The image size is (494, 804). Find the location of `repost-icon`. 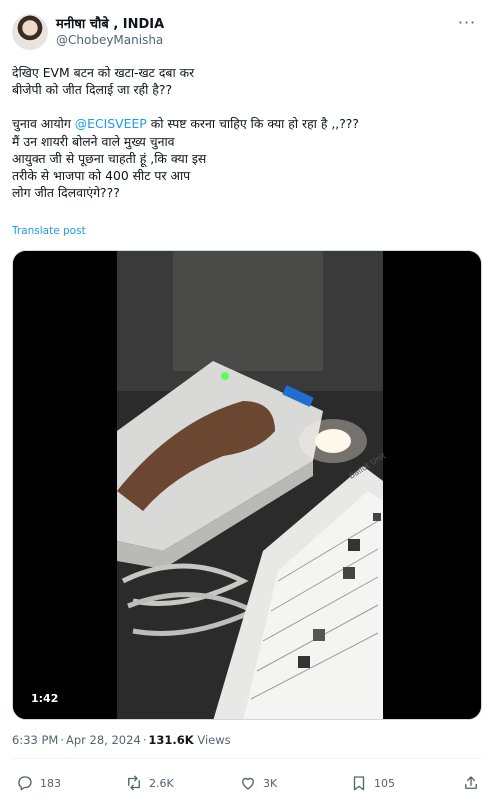

repost-icon is located at coordinates (134, 783).